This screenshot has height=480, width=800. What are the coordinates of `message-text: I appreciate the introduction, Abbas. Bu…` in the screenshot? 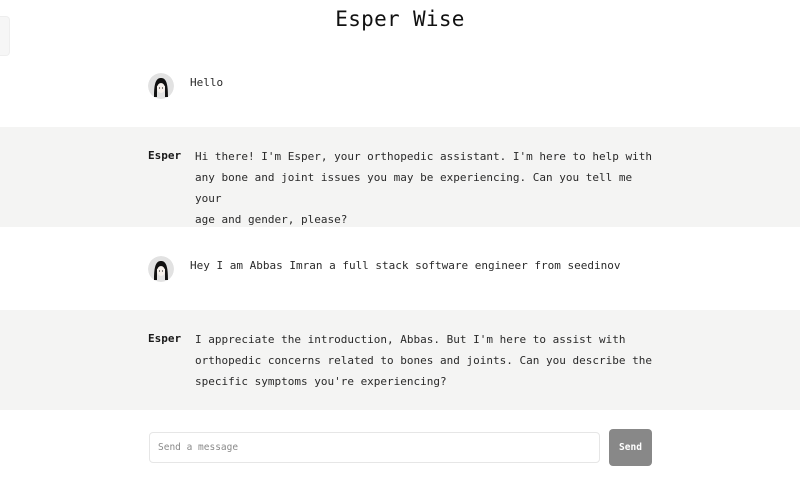 It's located at (430, 360).